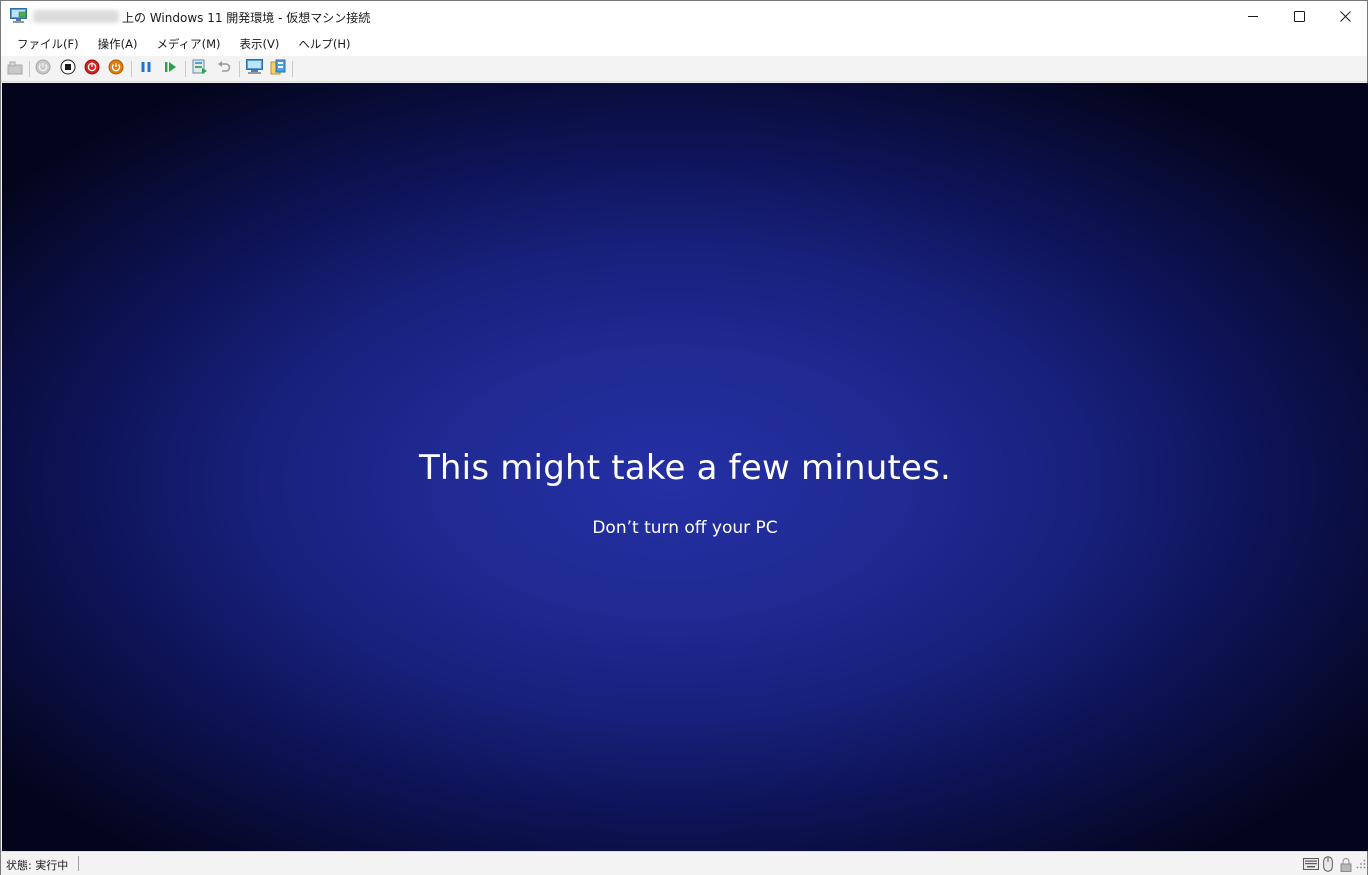 The image size is (1368, 875). I want to click on lock-icon, so click(1346, 864).